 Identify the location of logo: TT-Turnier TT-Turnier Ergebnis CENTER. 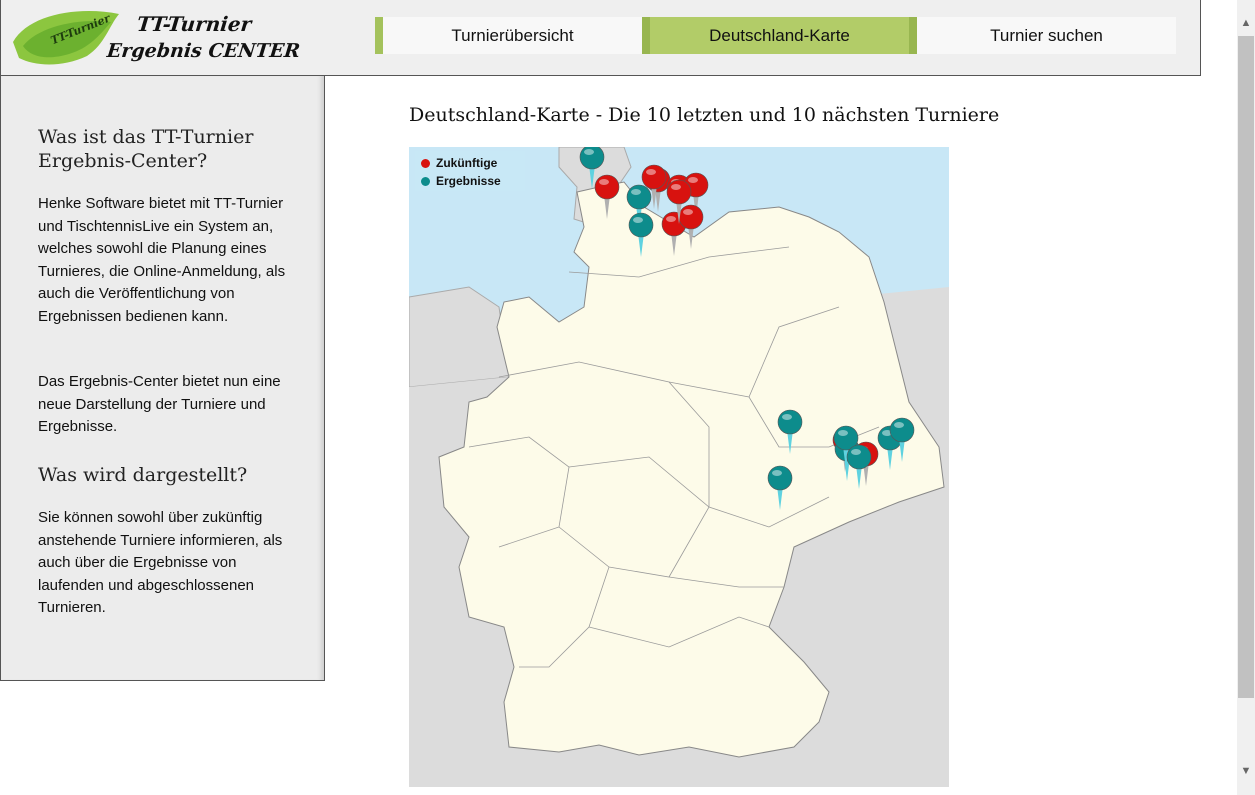
(155, 38).